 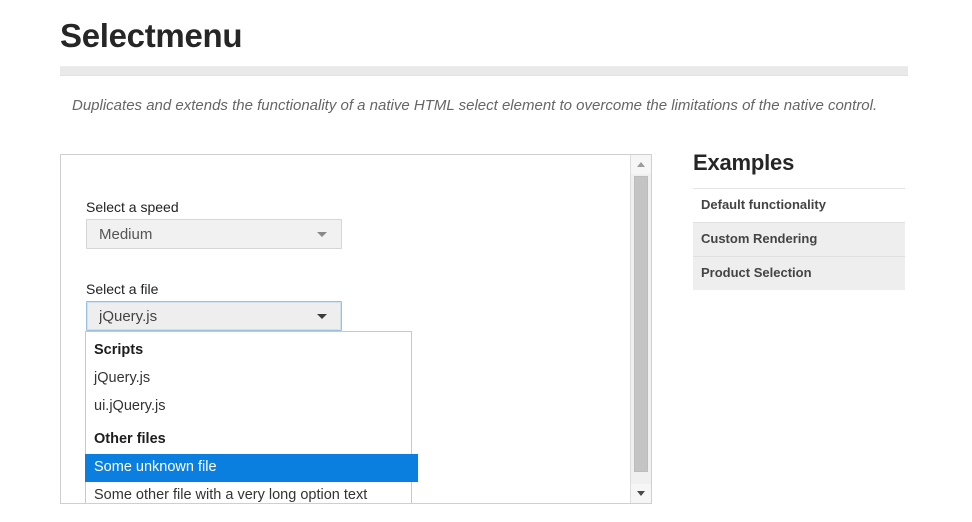 What do you see at coordinates (122, 289) in the screenshot?
I see `file-field-label: Select a file` at bounding box center [122, 289].